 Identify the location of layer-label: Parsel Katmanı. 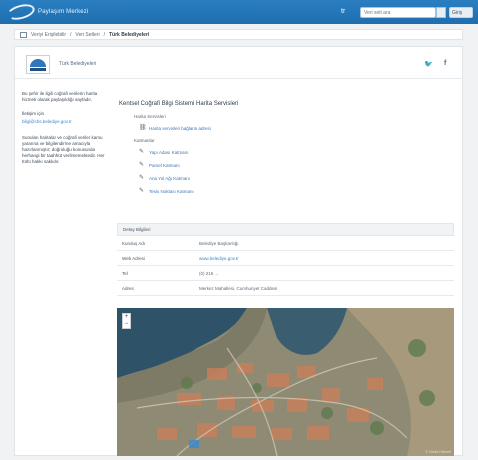
(164, 165).